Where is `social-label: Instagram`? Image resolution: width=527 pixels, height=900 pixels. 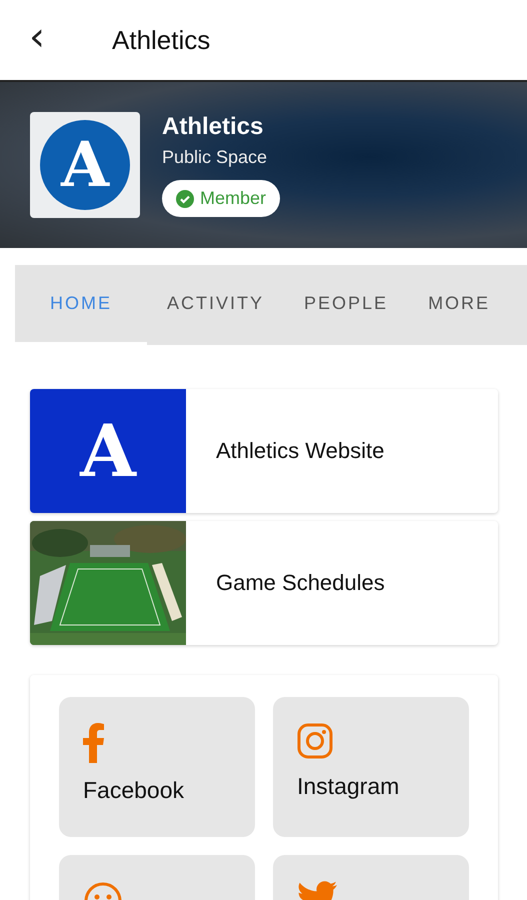 social-label: Instagram is located at coordinates (348, 786).